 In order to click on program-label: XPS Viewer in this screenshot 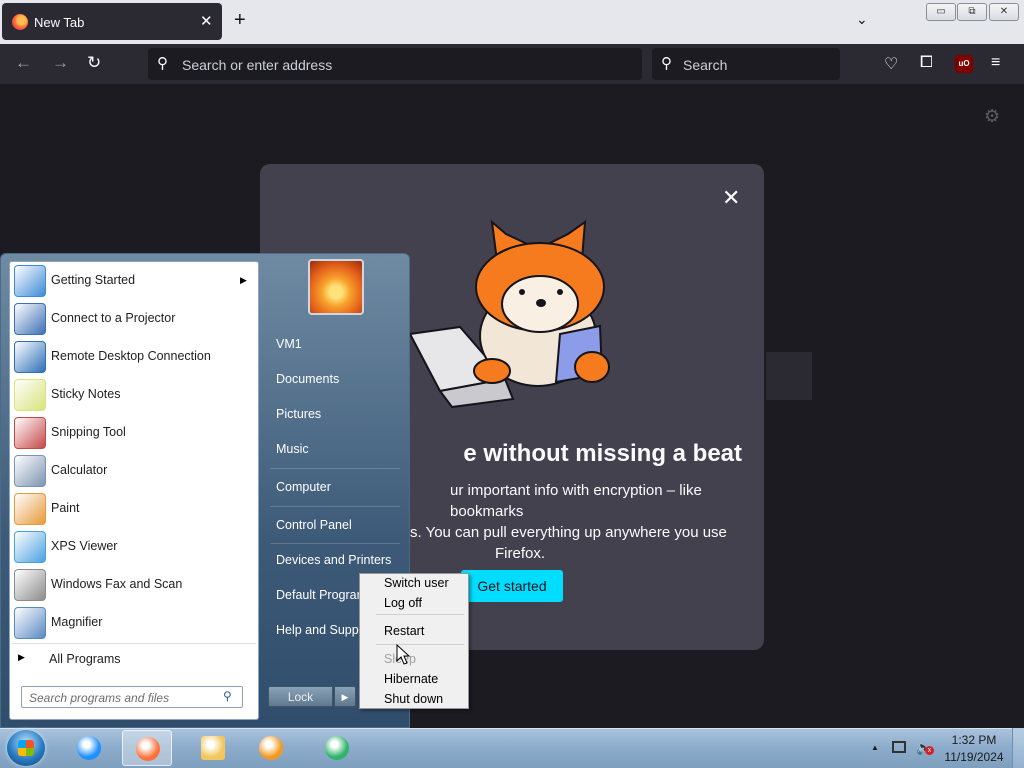, I will do `click(84, 546)`.